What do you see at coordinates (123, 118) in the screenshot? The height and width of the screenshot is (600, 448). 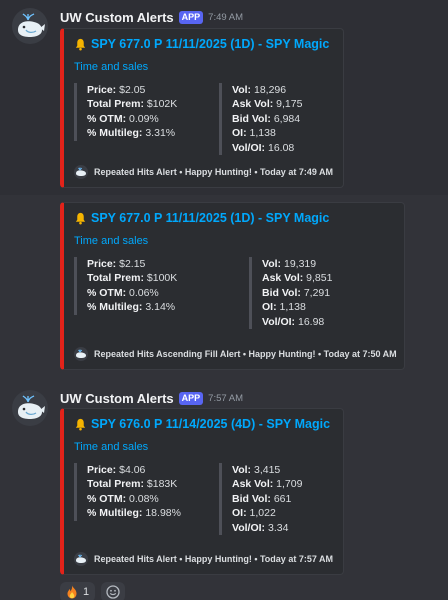 I see `field-otm: % OTM: 0.09%` at bounding box center [123, 118].